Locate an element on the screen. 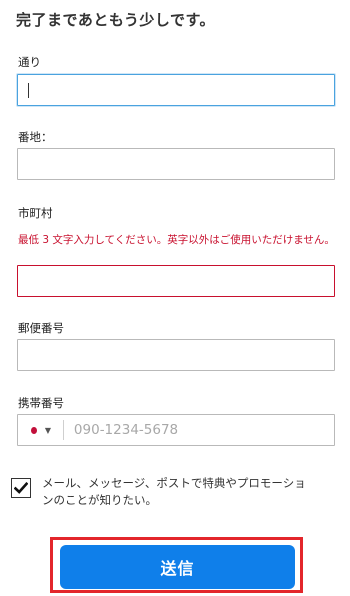  city-label: 市町村 is located at coordinates (35, 213).